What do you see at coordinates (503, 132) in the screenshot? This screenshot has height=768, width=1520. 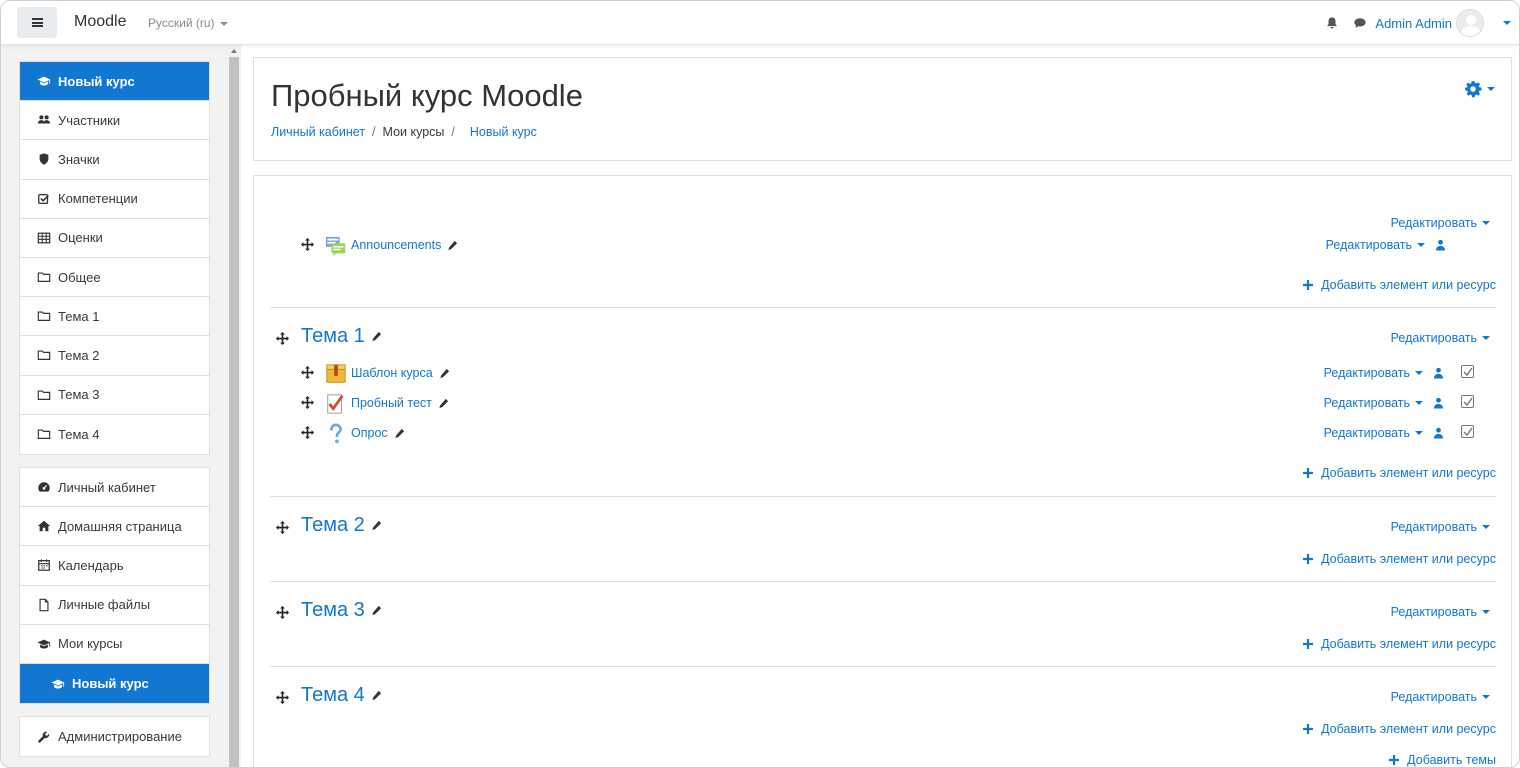 I see `breadcrumb-course: Новый курс` at bounding box center [503, 132].